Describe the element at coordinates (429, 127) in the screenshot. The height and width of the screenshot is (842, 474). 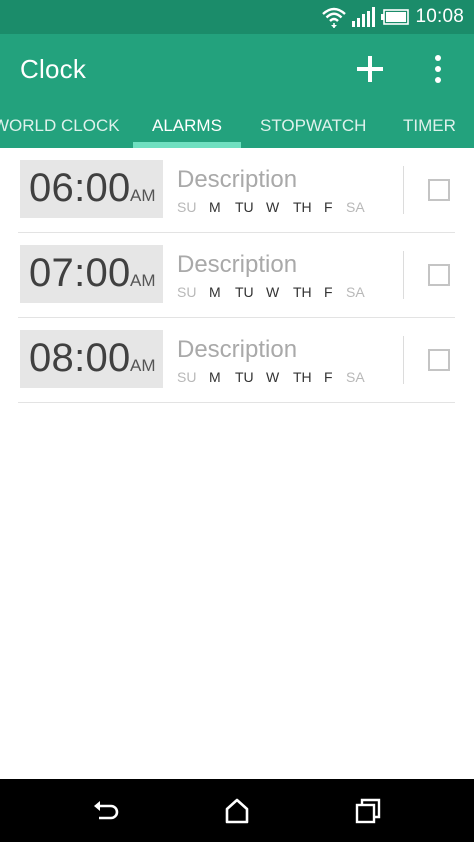
I see `tab-timer: TIMER` at that location.